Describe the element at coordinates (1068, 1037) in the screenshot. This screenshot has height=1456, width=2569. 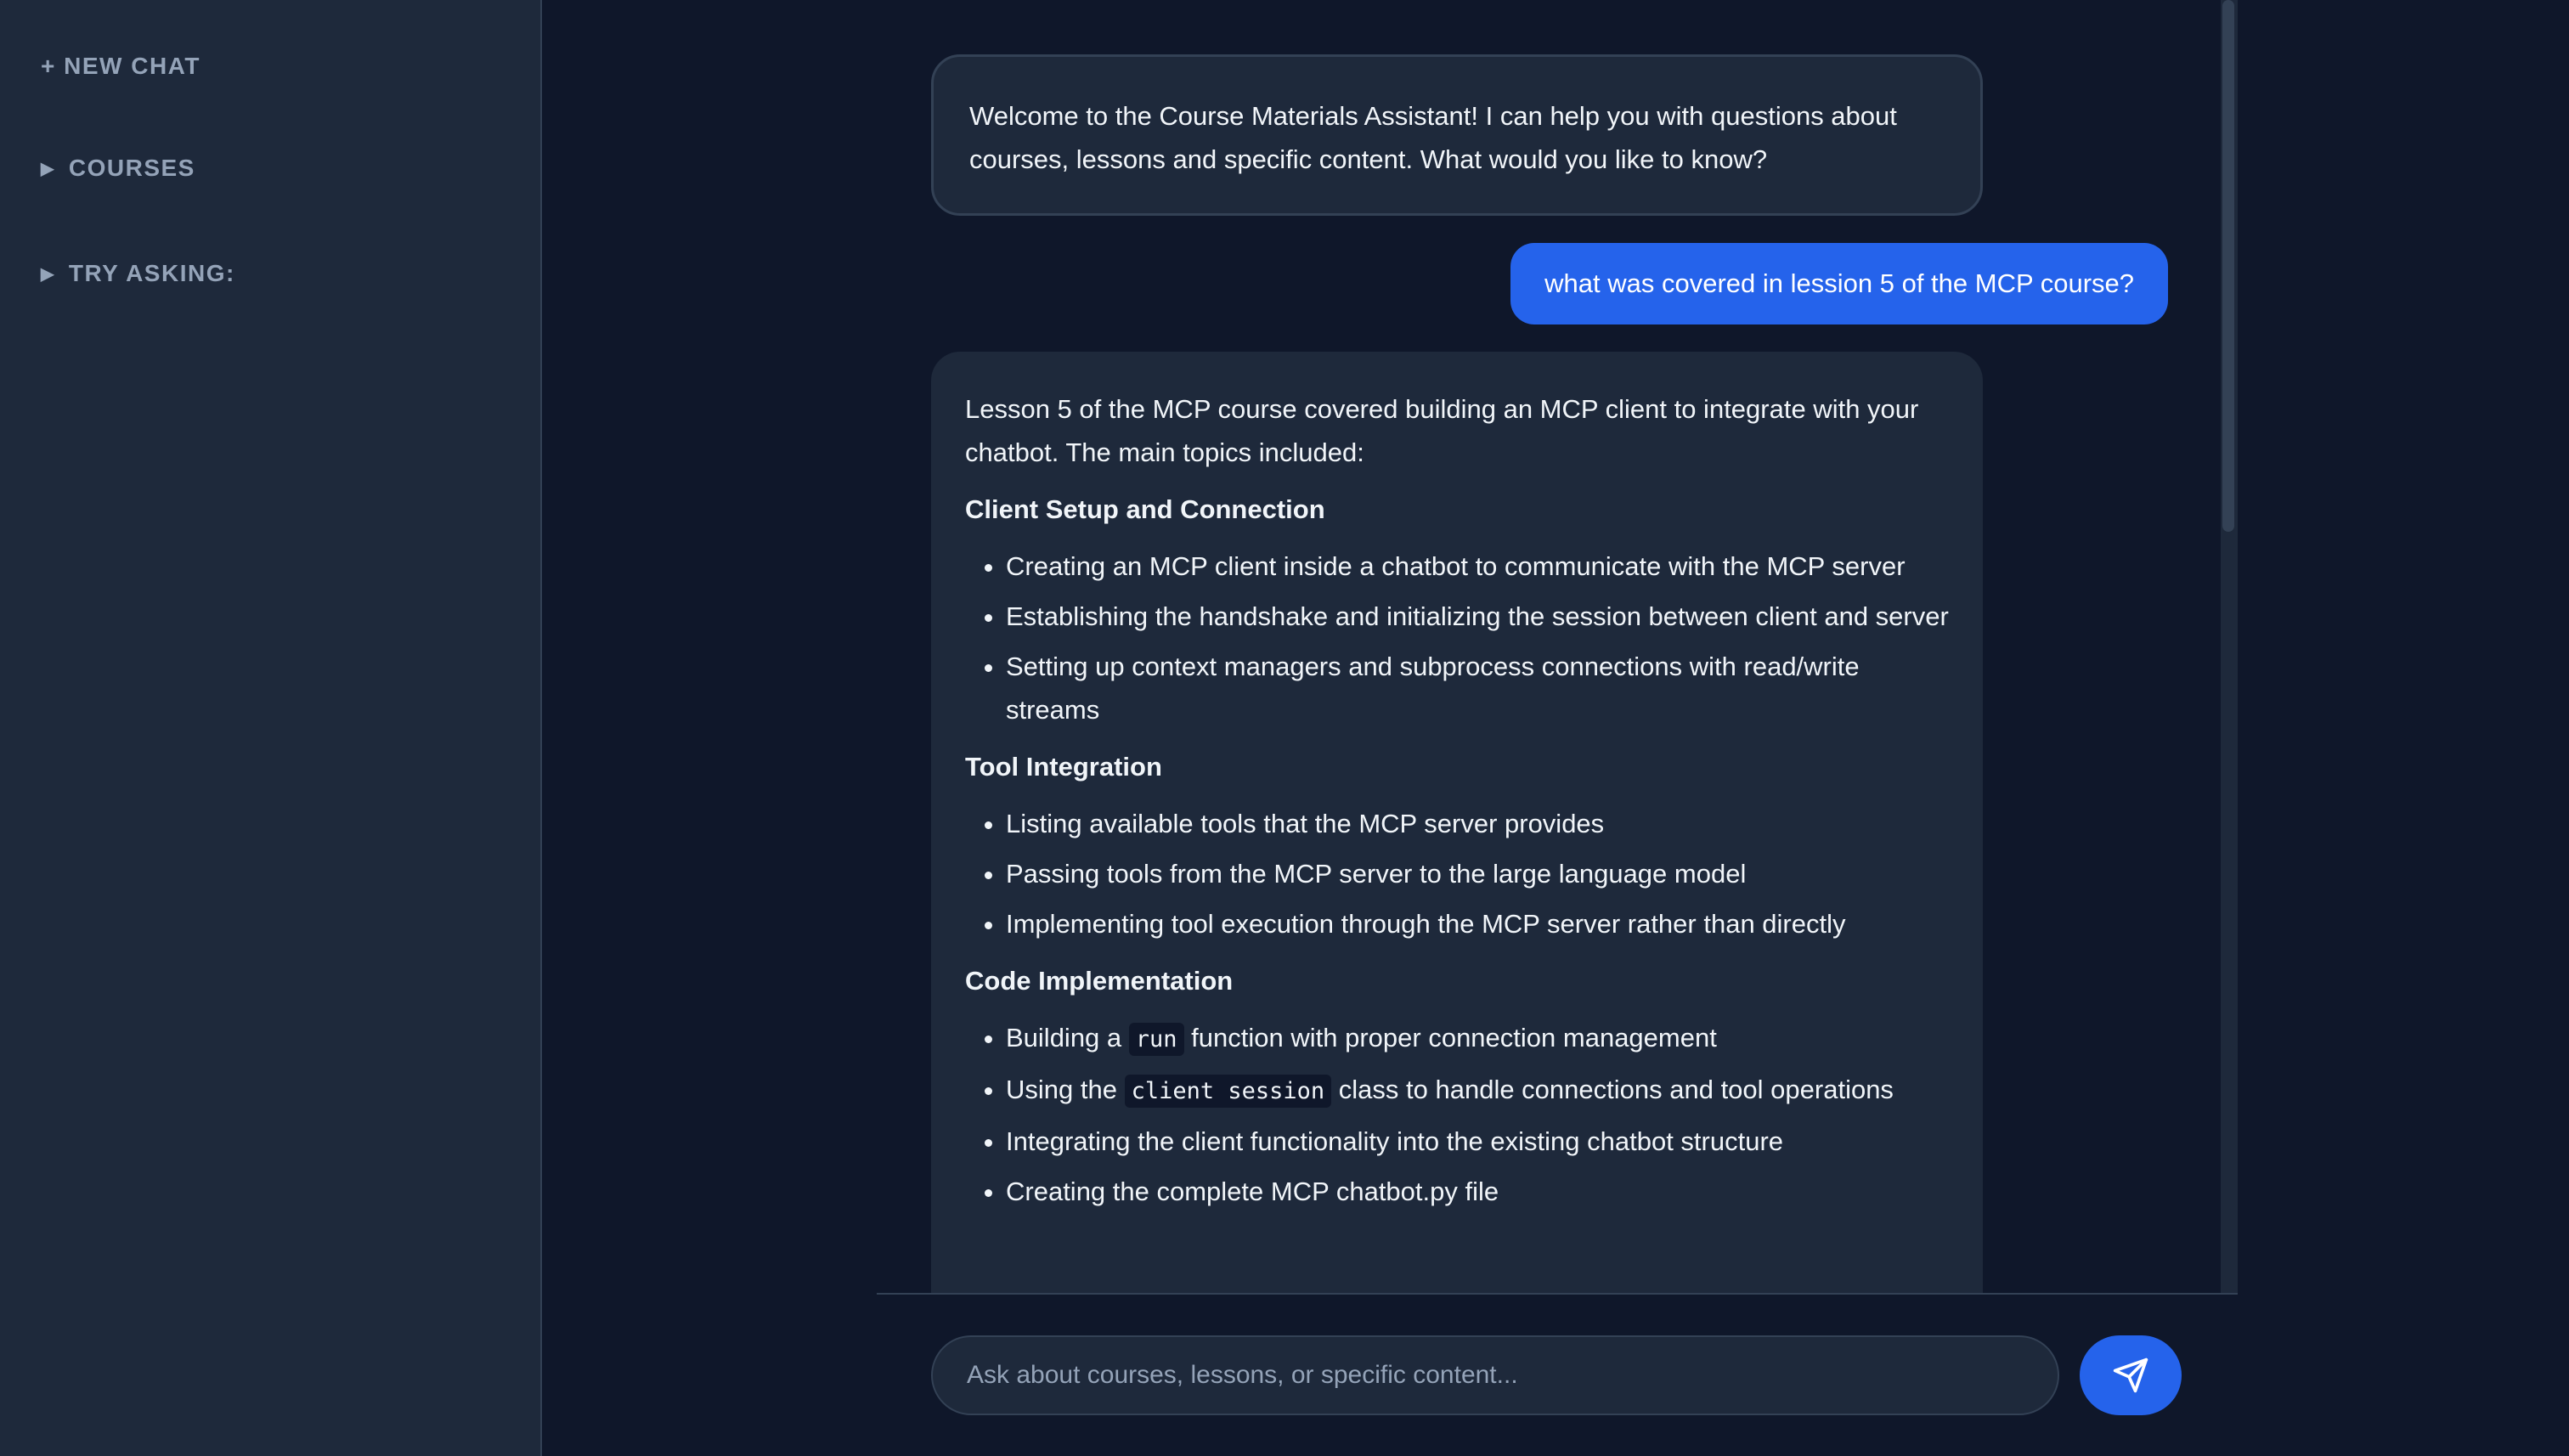
I see `list-text: Building a` at that location.